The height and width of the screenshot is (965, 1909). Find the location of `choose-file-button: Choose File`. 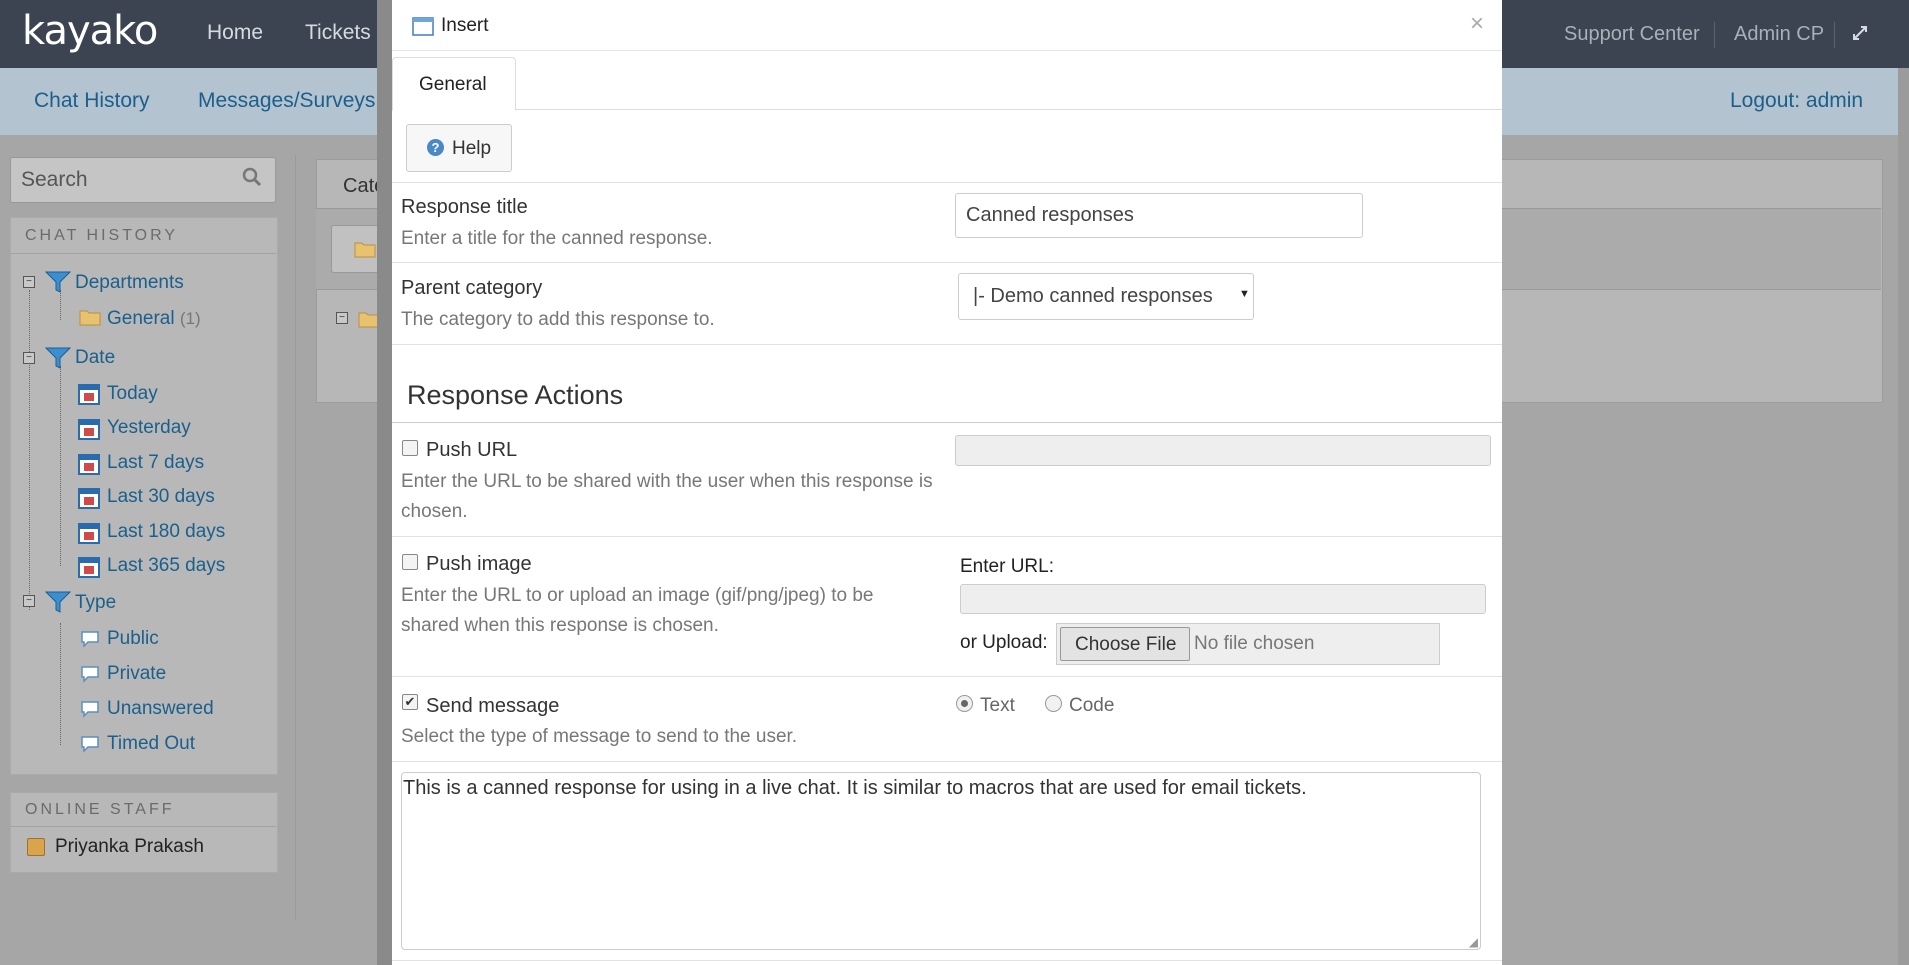

choose-file-button: Choose File is located at coordinates (1125, 644).